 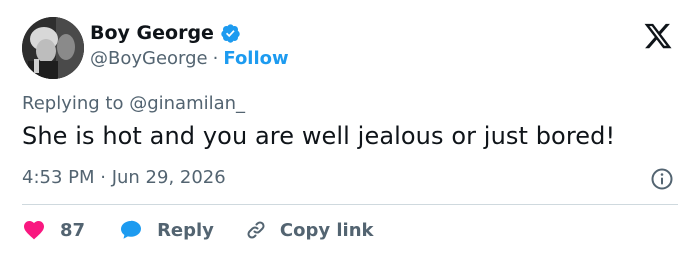 I want to click on author-handle: @BoyGeorge, so click(x=149, y=58).